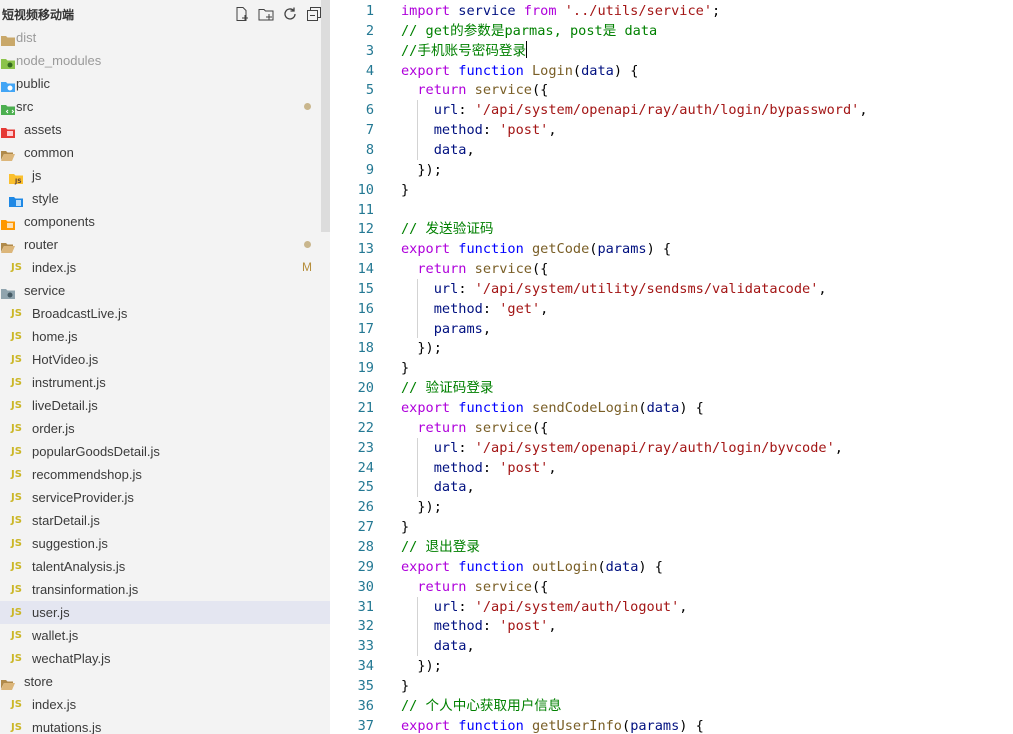 The width and height of the screenshot is (1013, 734). I want to click on code-line: 29 export function outLogin(data) {, so click(671, 567).